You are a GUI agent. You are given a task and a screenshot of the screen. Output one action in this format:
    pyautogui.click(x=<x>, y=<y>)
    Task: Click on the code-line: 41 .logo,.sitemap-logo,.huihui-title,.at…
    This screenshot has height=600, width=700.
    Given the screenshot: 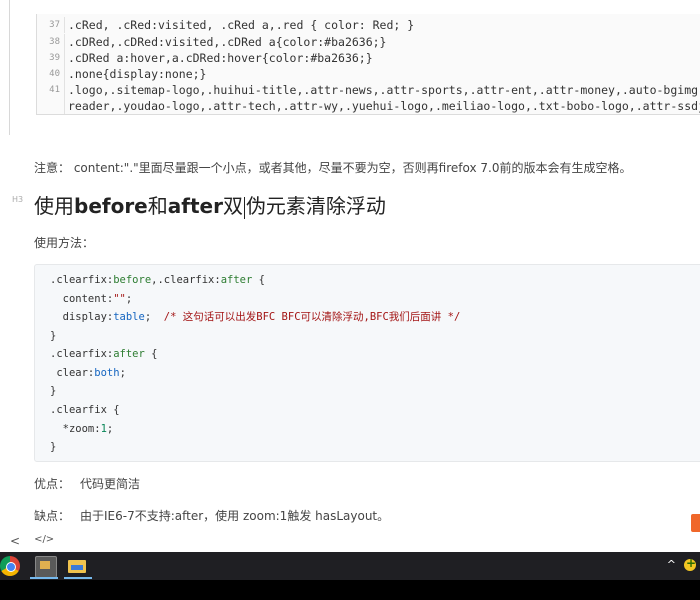 What is the action you would take?
    pyautogui.click(x=368, y=90)
    